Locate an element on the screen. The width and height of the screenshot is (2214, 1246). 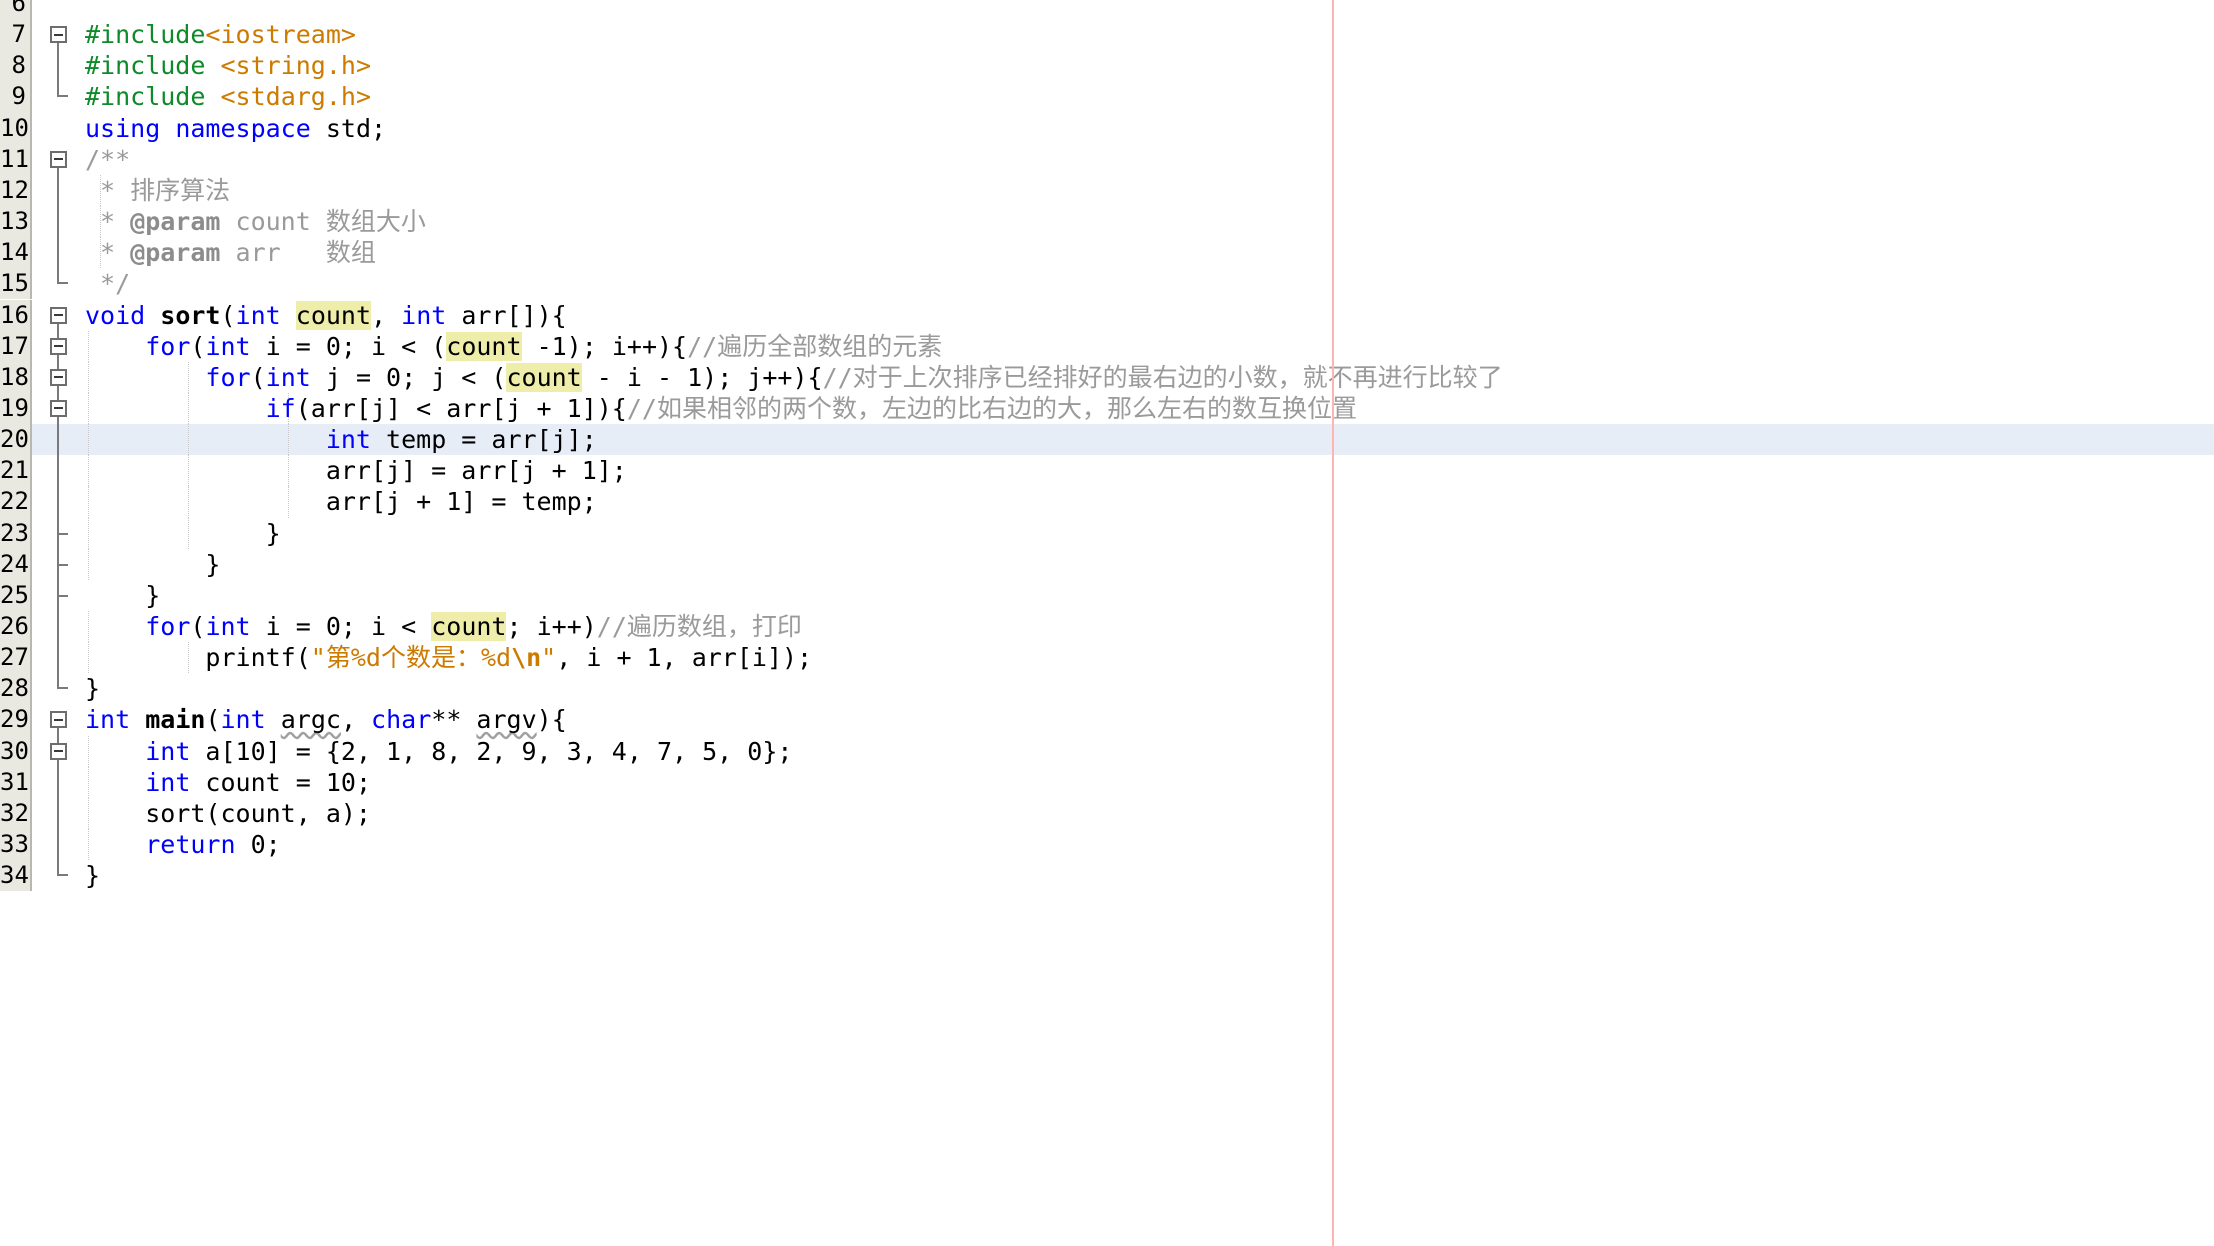
token-format-string: "第%d个数是：%d is located at coordinates (411, 658).